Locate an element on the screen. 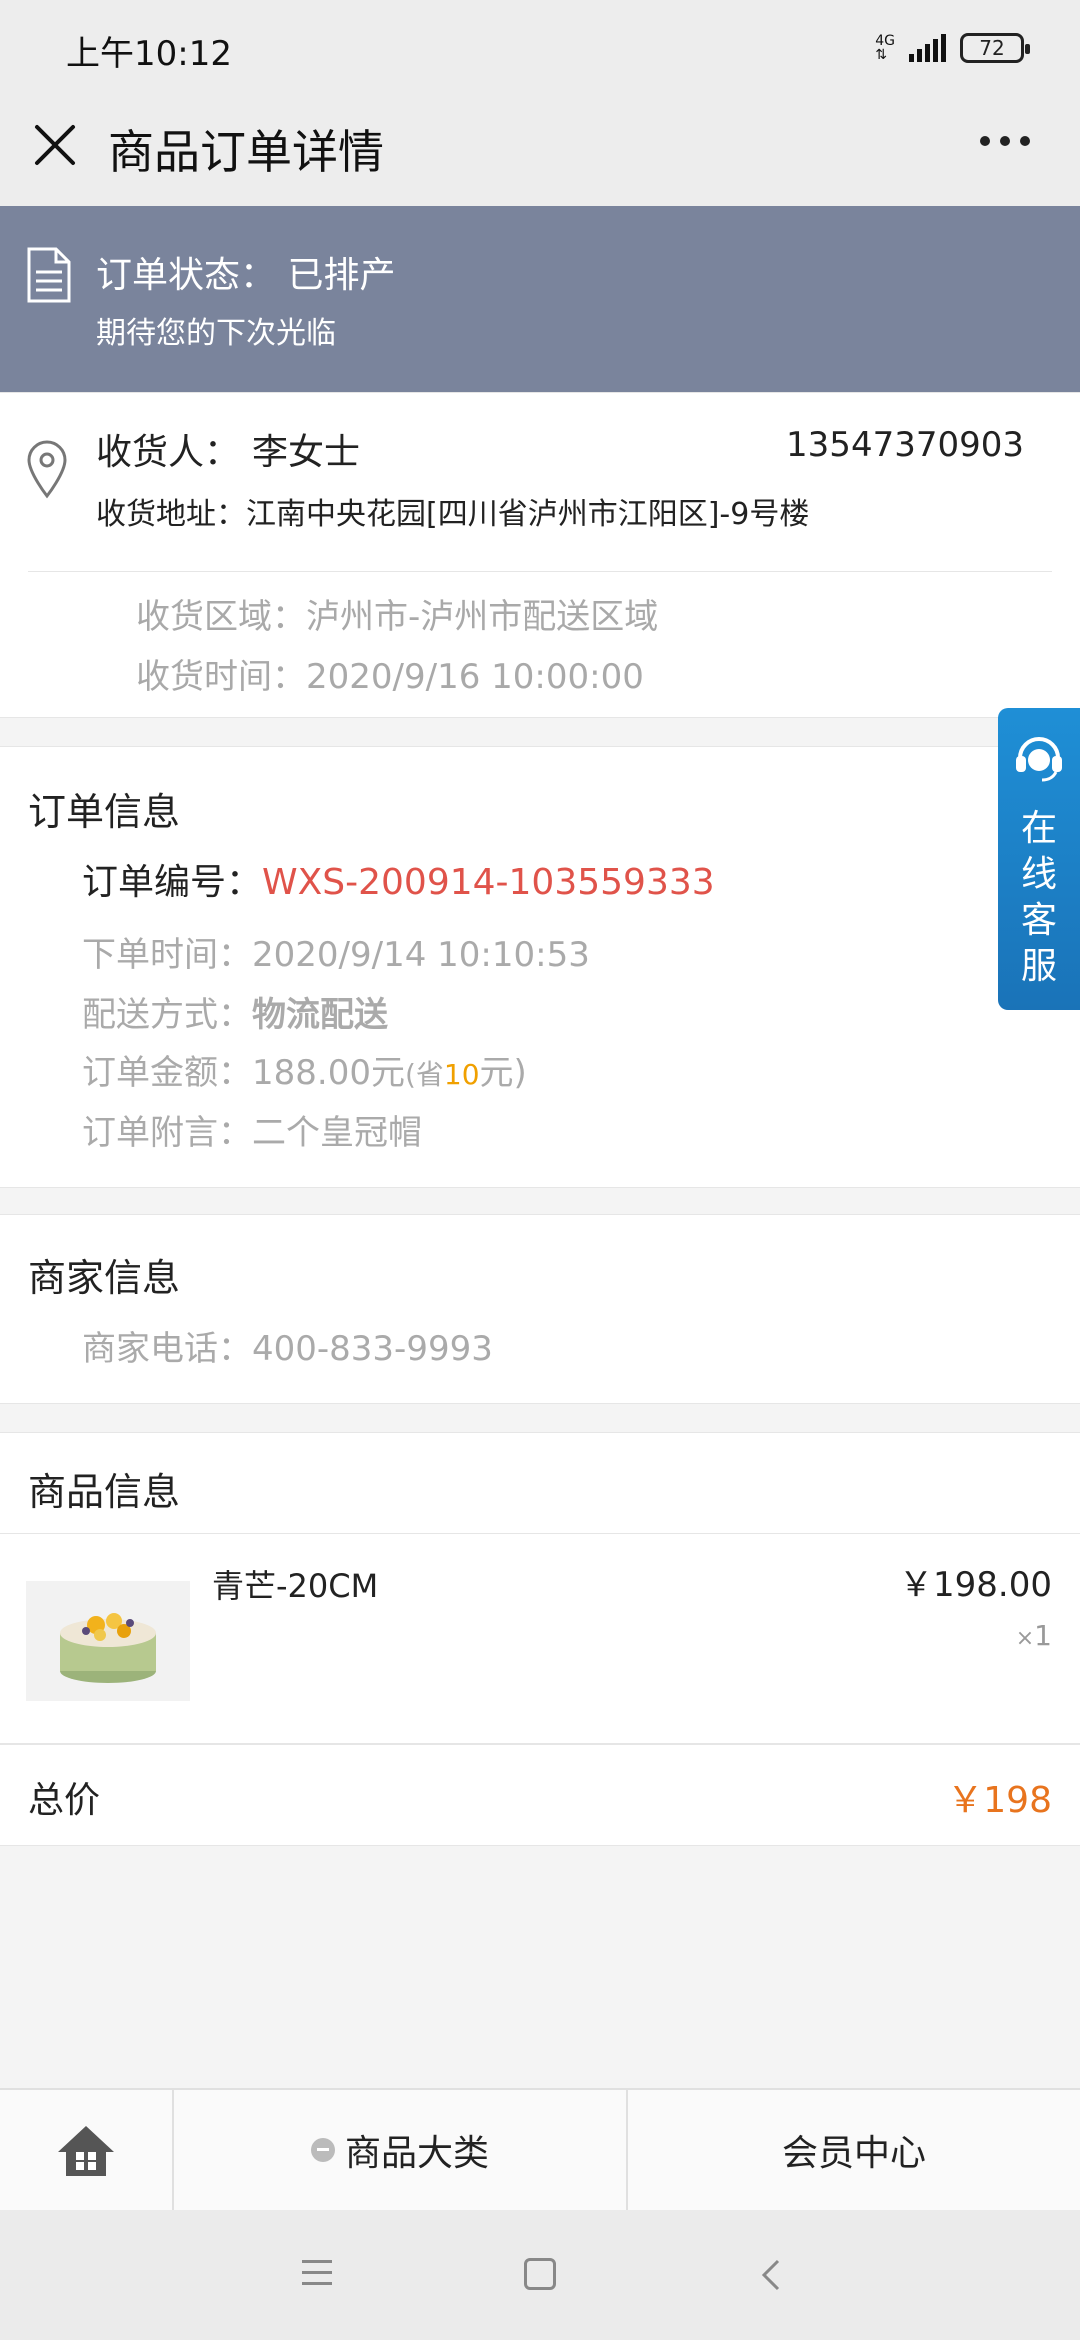 The image size is (1080, 2340). order-number-value: WXS-200914-103559333 is located at coordinates (488, 882).